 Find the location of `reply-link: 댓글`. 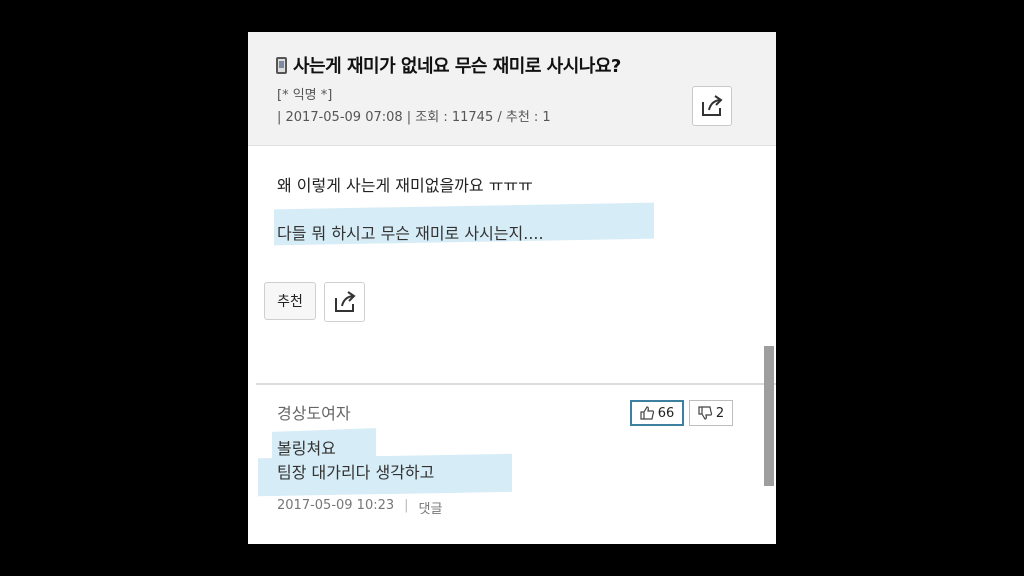

reply-link: 댓글 is located at coordinates (431, 507).